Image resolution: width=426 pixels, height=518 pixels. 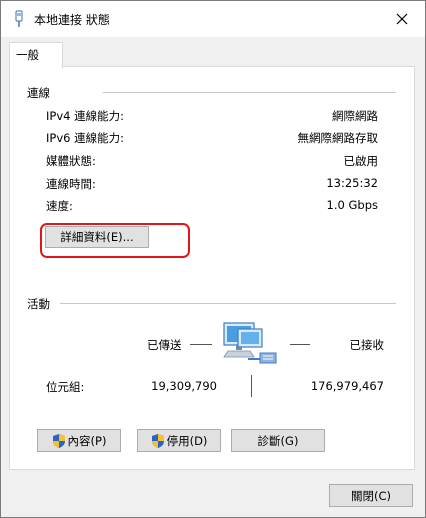 What do you see at coordinates (355, 116) in the screenshot?
I see `ipv4-value: 網際網路` at bounding box center [355, 116].